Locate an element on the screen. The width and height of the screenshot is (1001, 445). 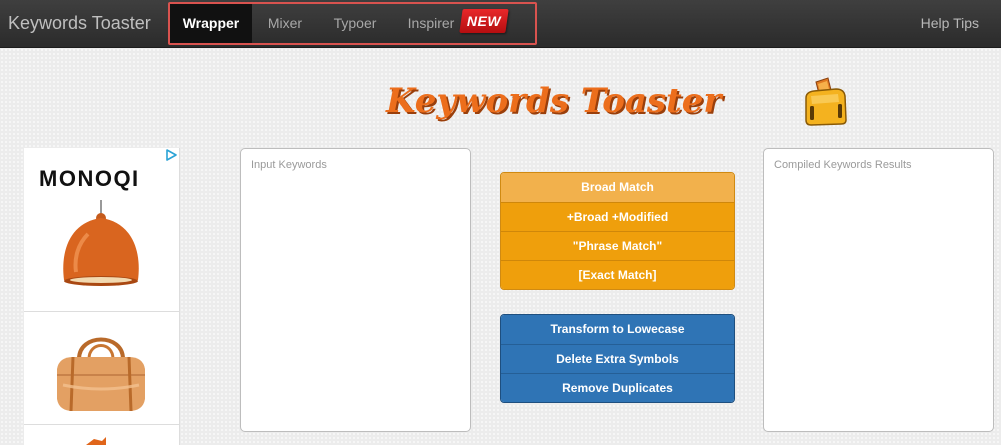
tab-inspirer: Inspirer is located at coordinates (431, 23).